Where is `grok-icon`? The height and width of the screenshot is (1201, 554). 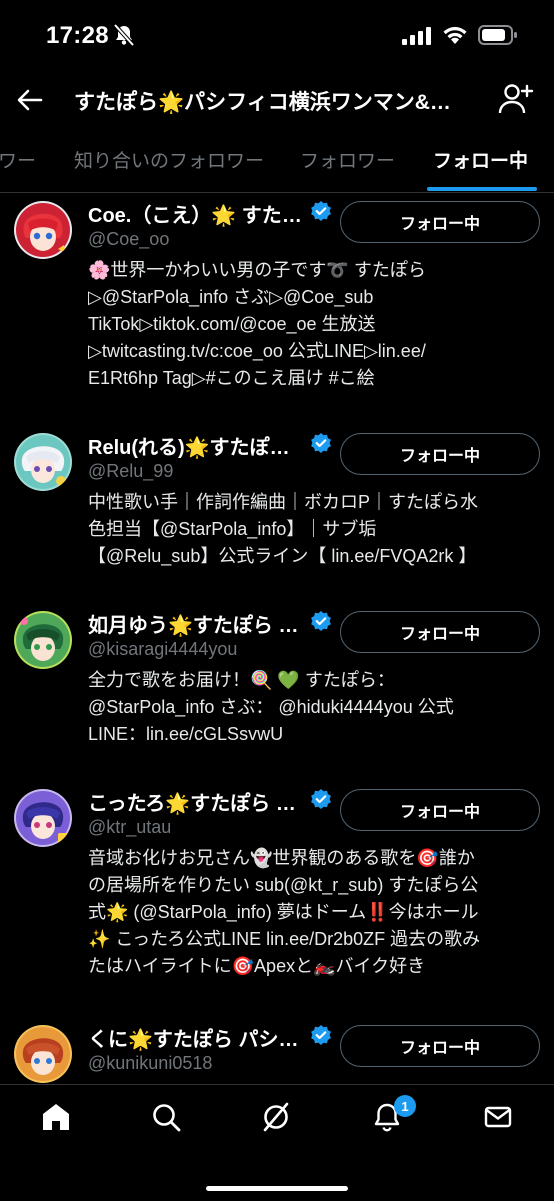
grok-icon is located at coordinates (276, 1119).